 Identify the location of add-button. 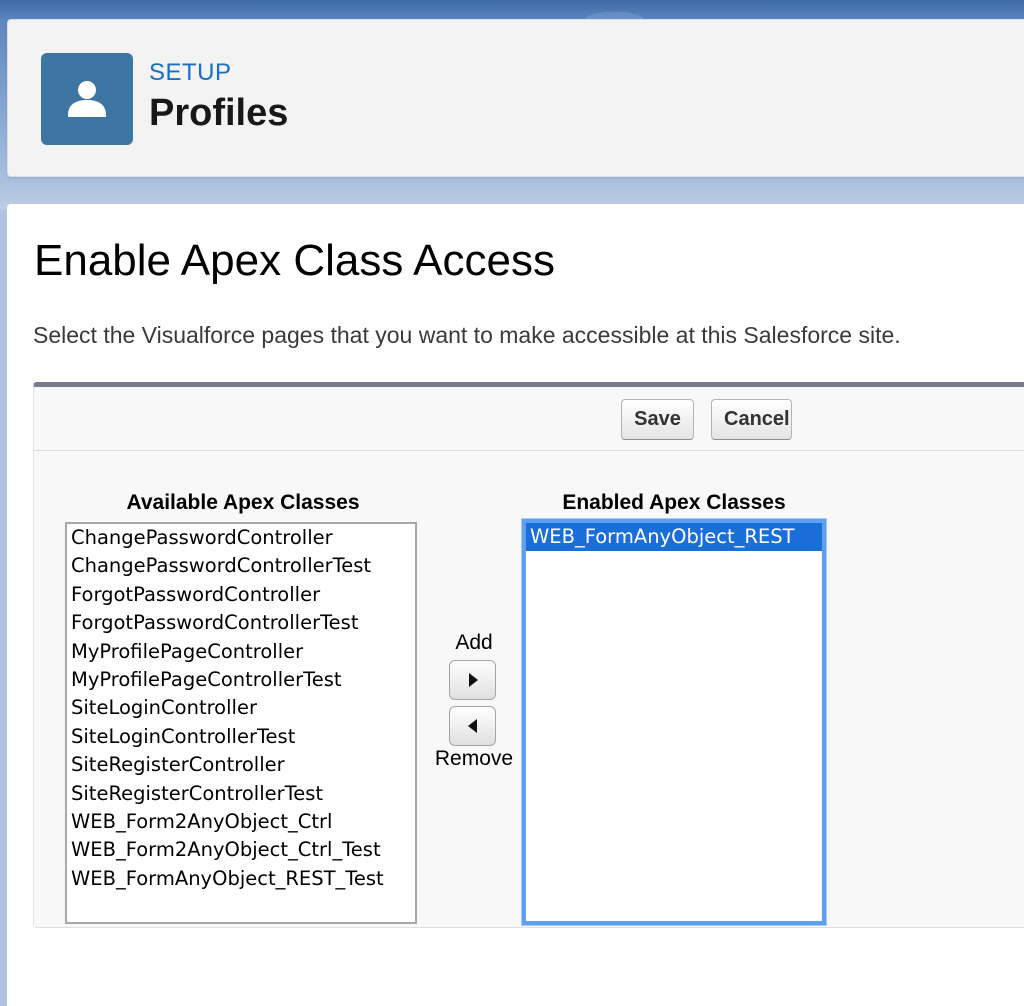
(472, 680).